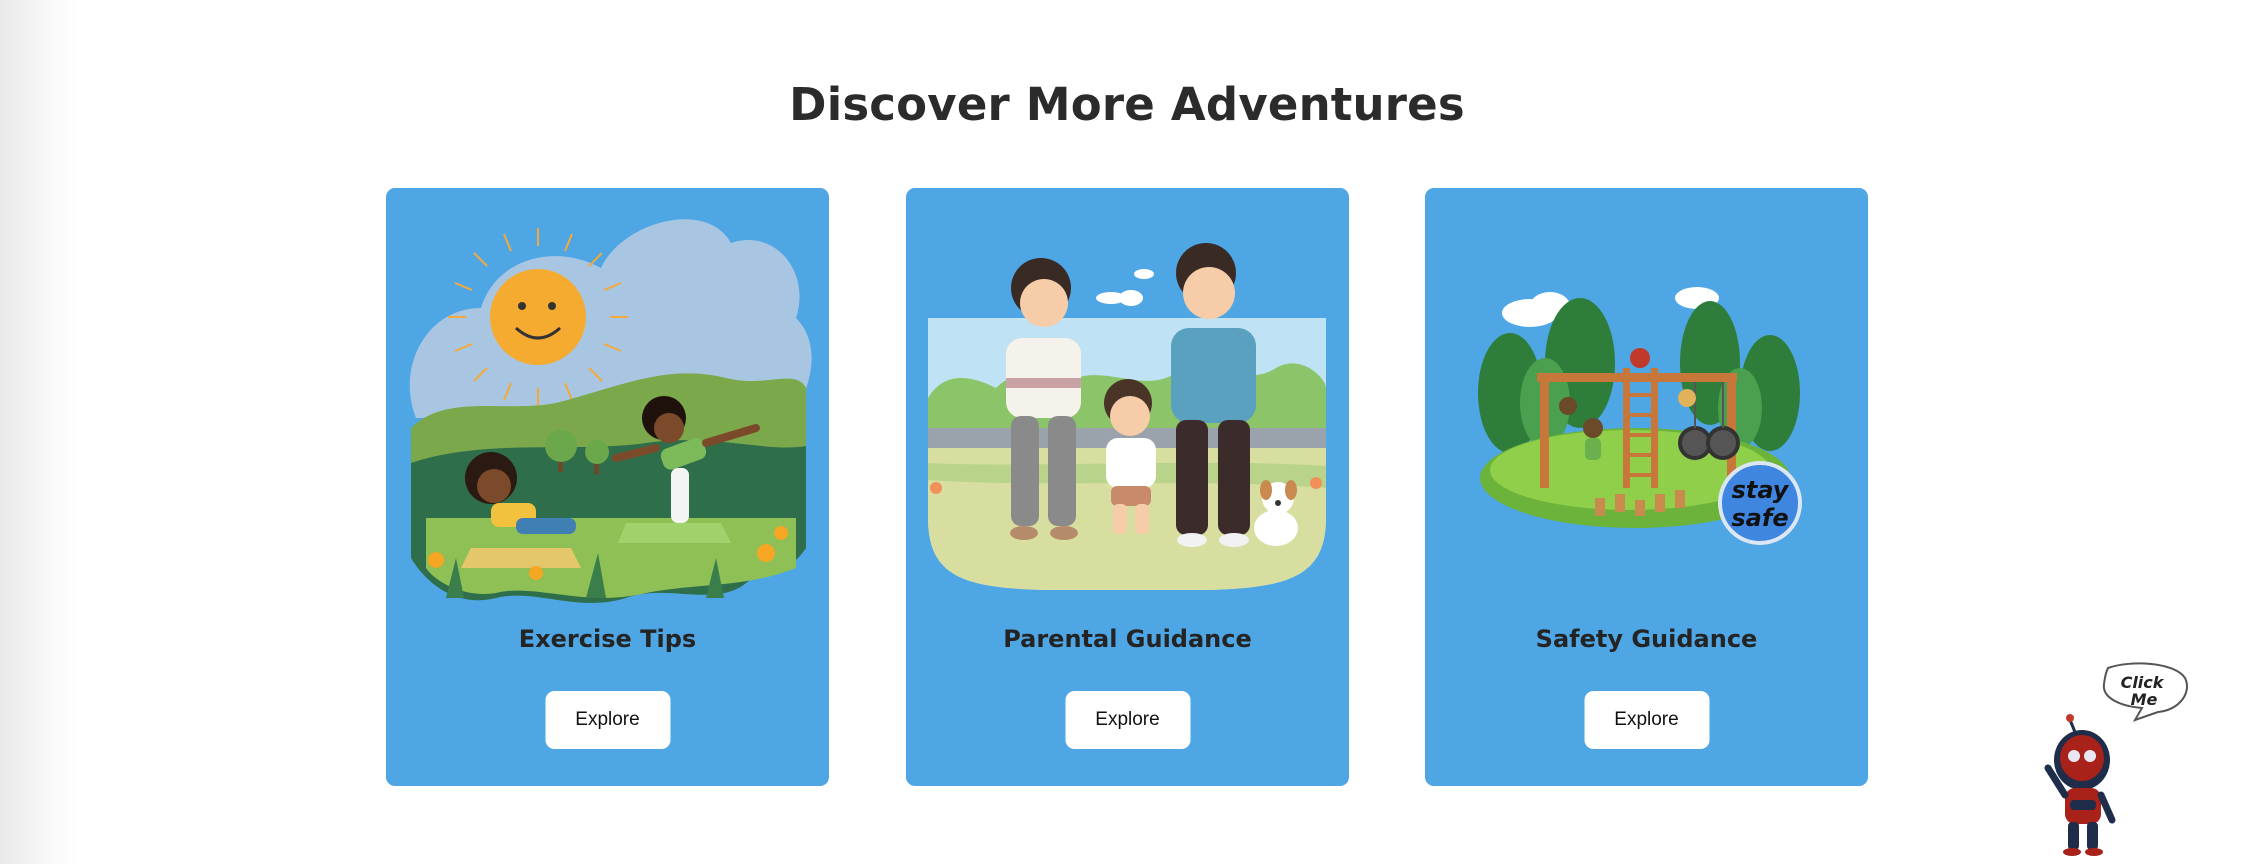 The image size is (2254, 864). I want to click on playground-illustration: stay safe, so click(1640, 416).